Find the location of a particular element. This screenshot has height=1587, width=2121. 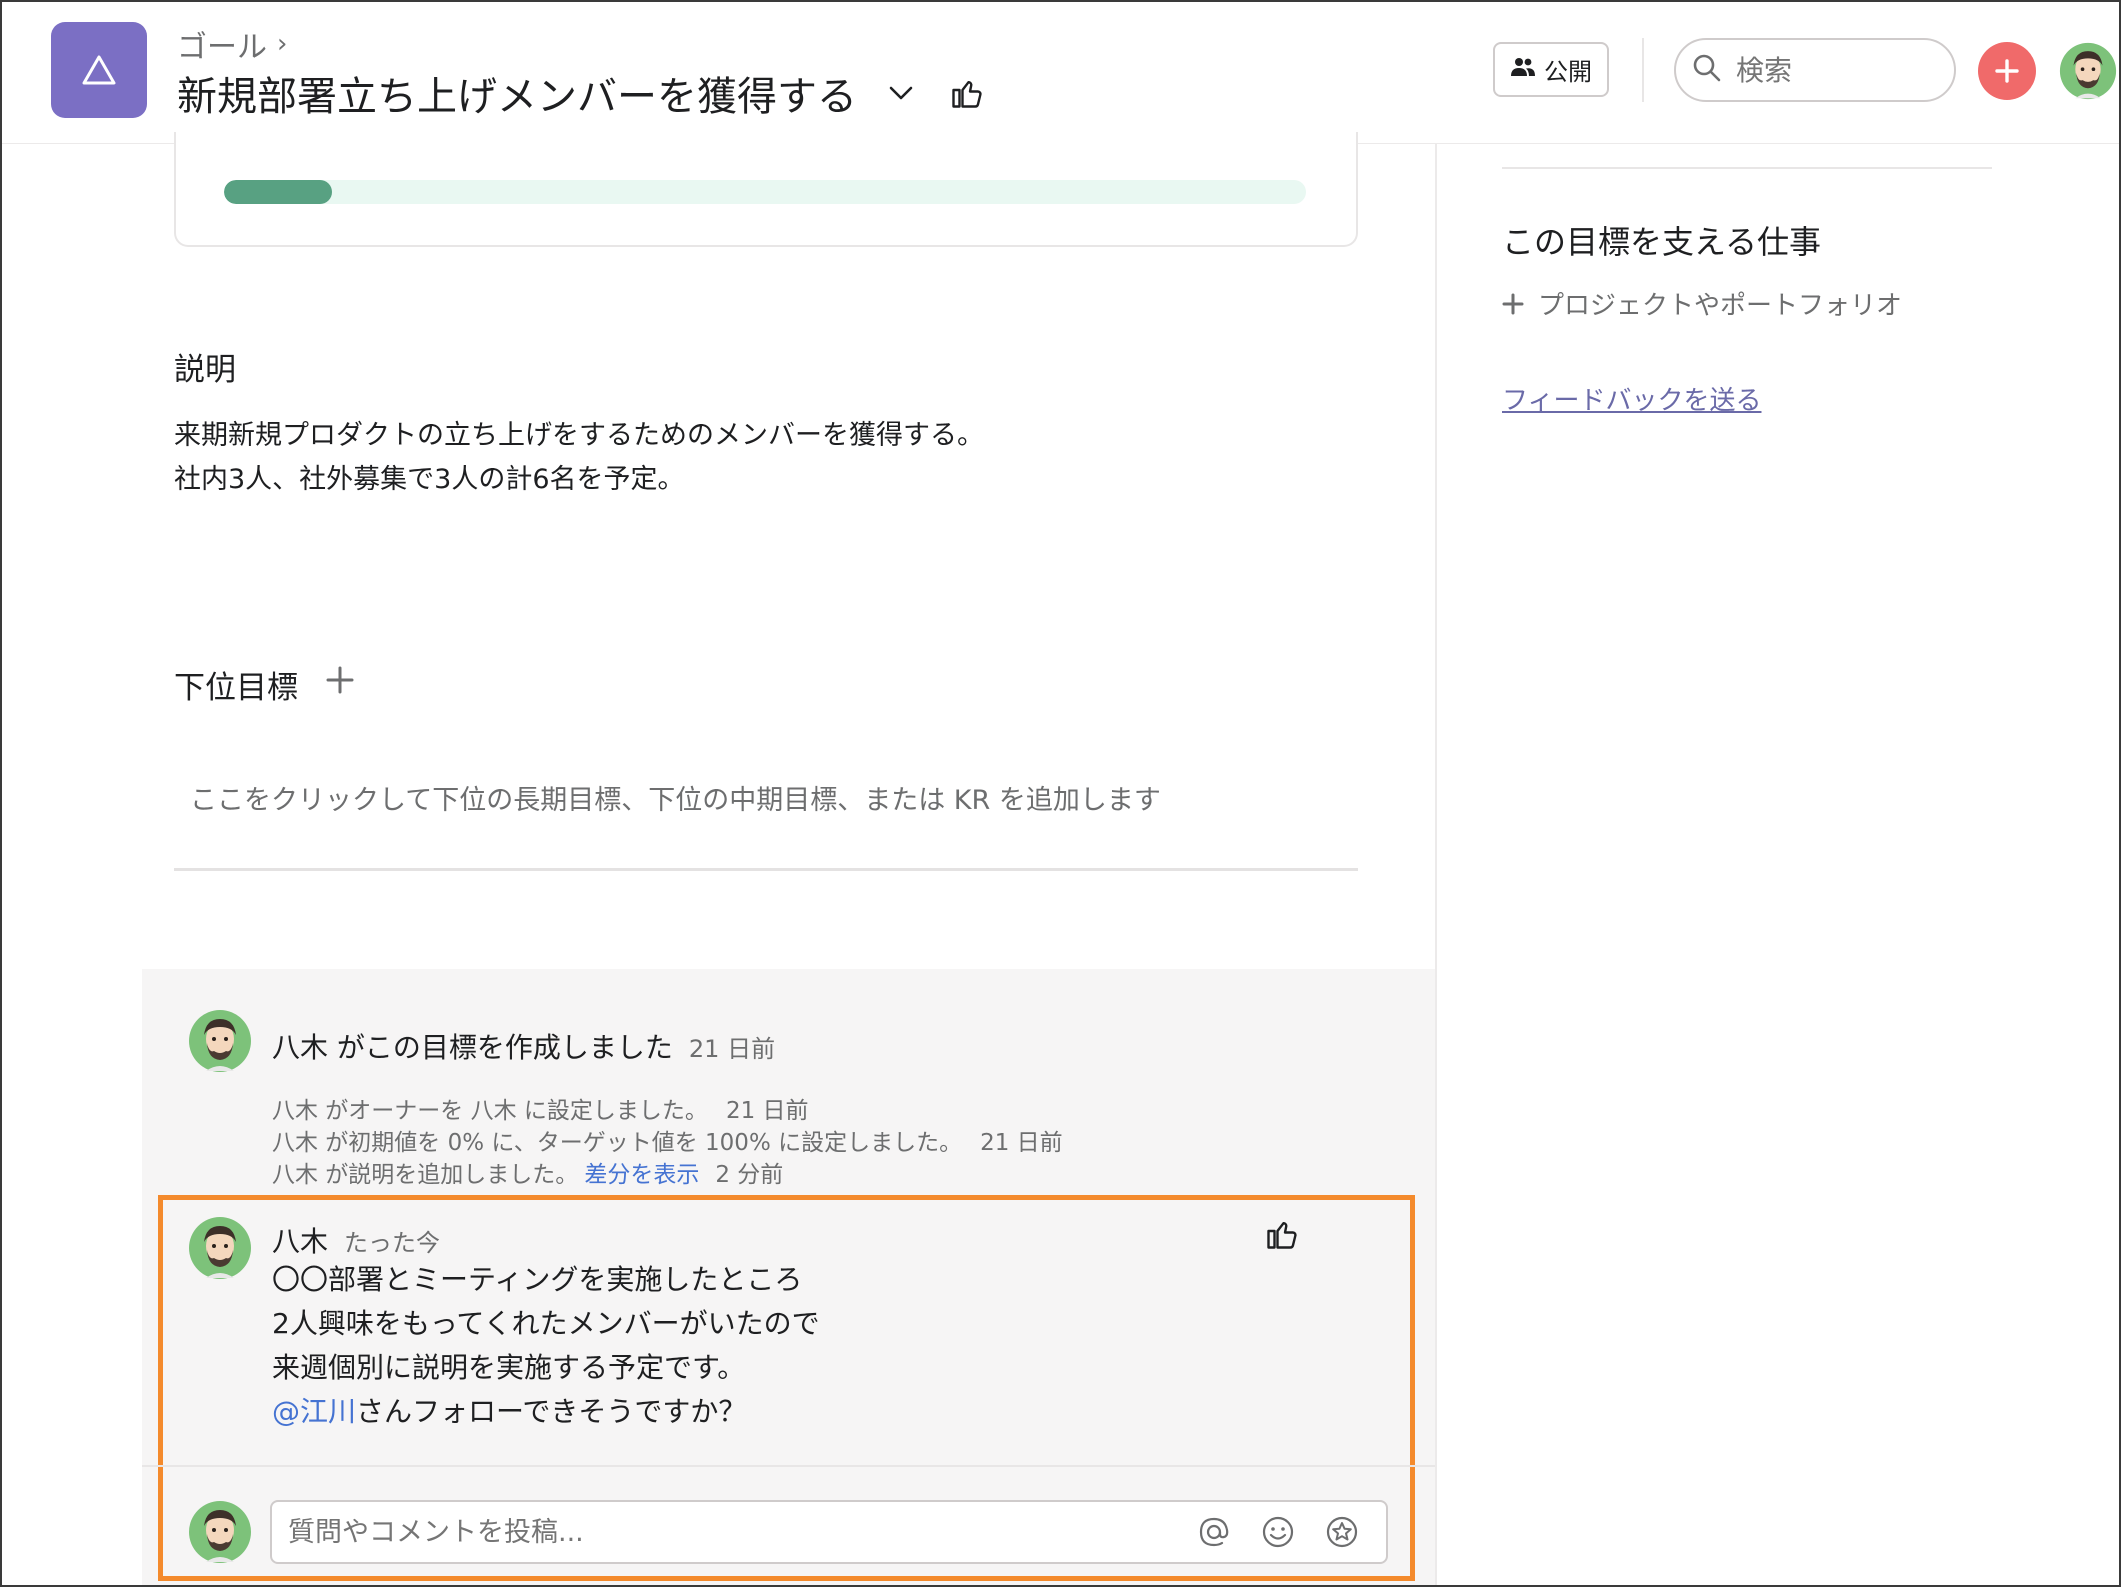

goal-triangle-icon is located at coordinates (99, 70).